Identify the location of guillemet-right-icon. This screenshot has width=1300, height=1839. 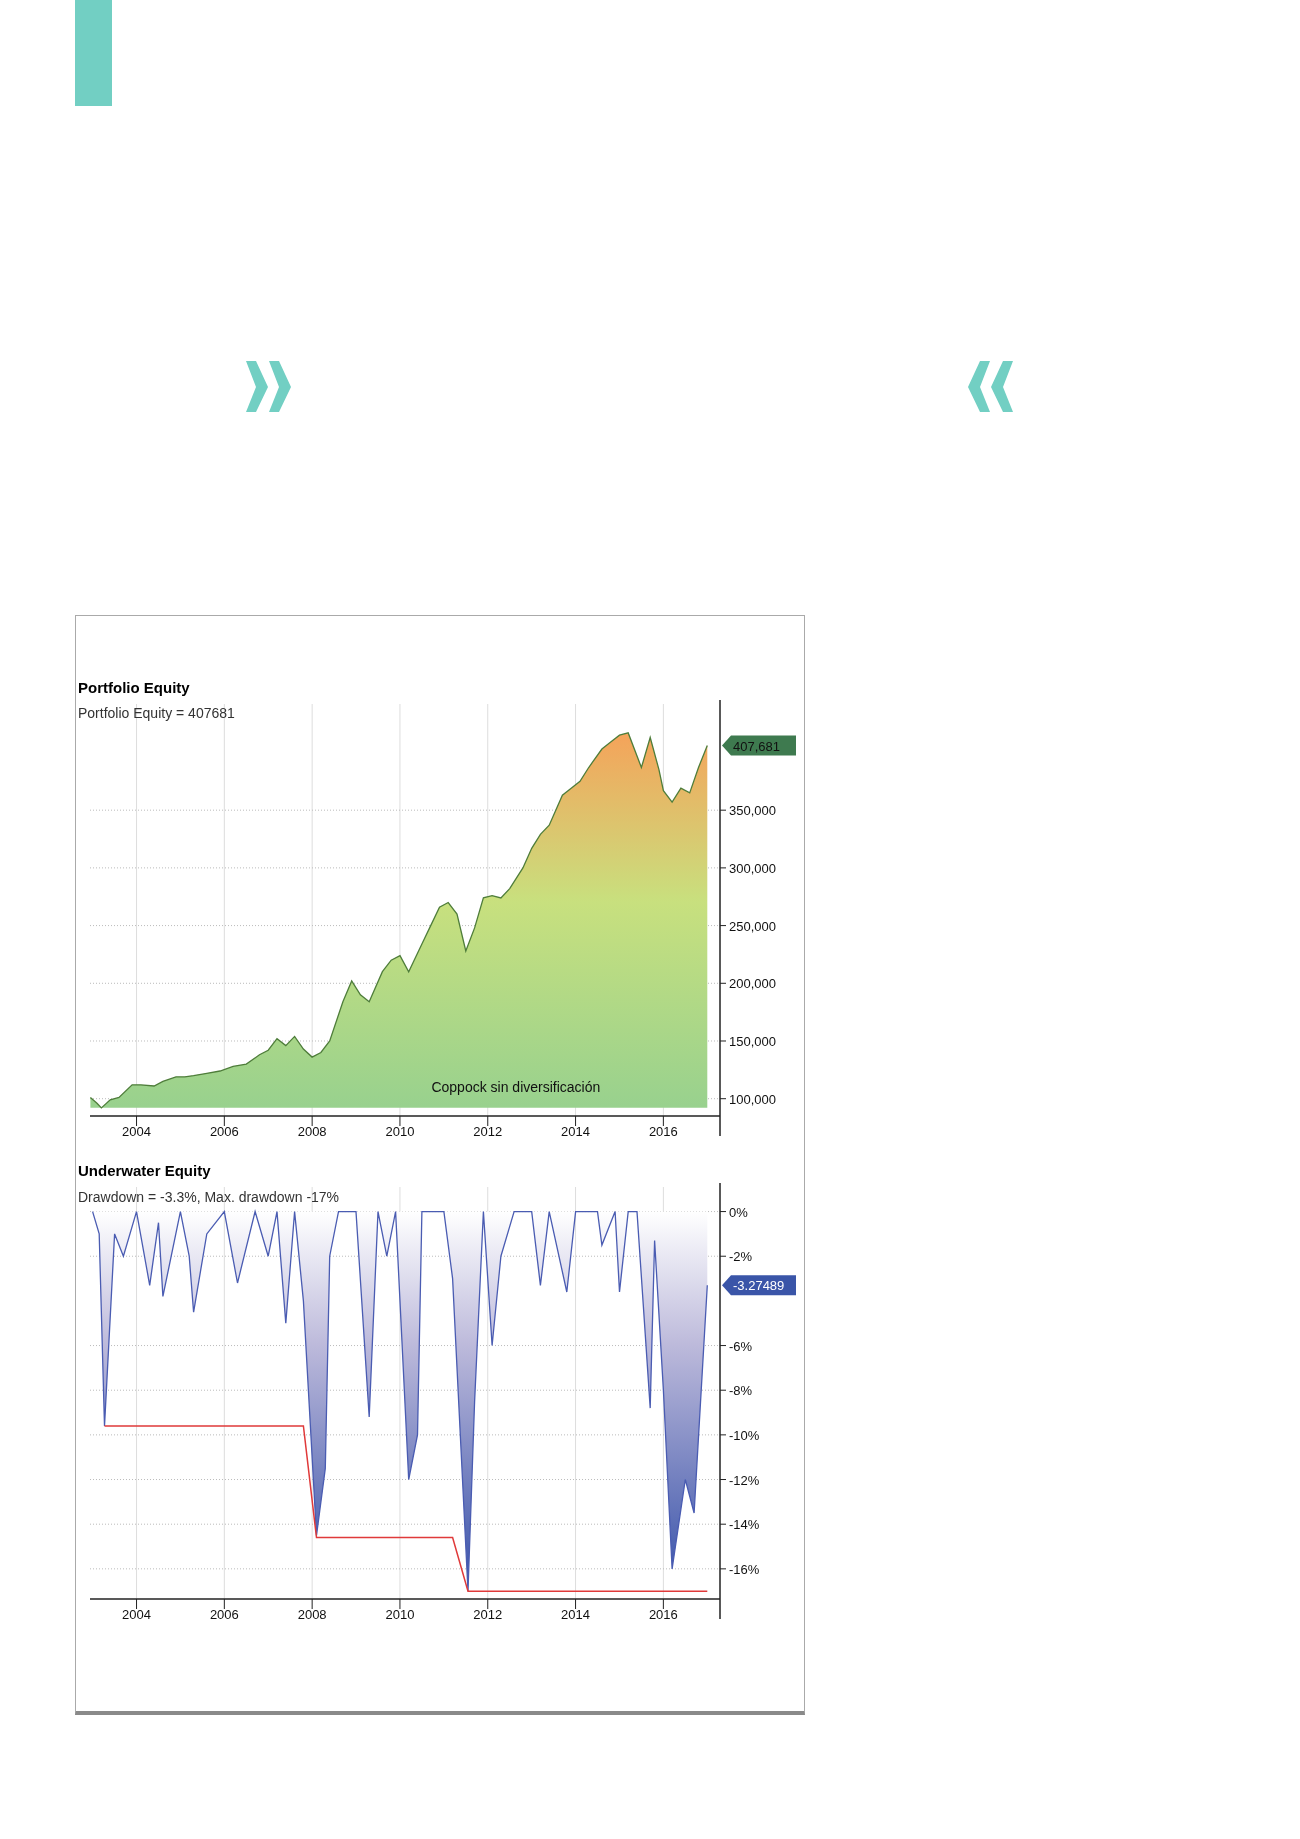
(268, 386).